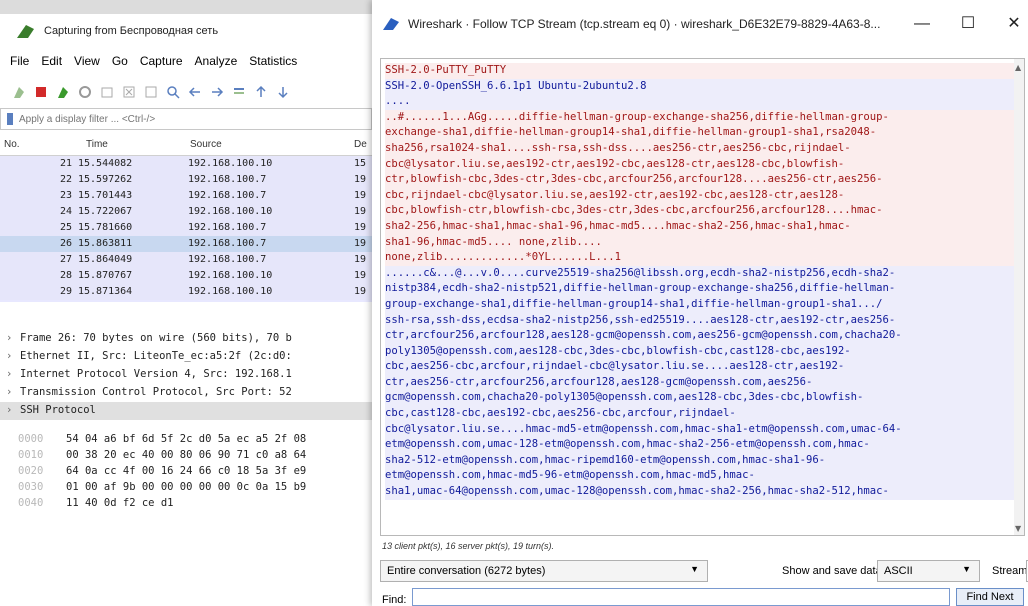 The width and height of the screenshot is (1028, 606). I want to click on main-titlebar: Capturing from Беспроводная сеть, so click(186, 31).